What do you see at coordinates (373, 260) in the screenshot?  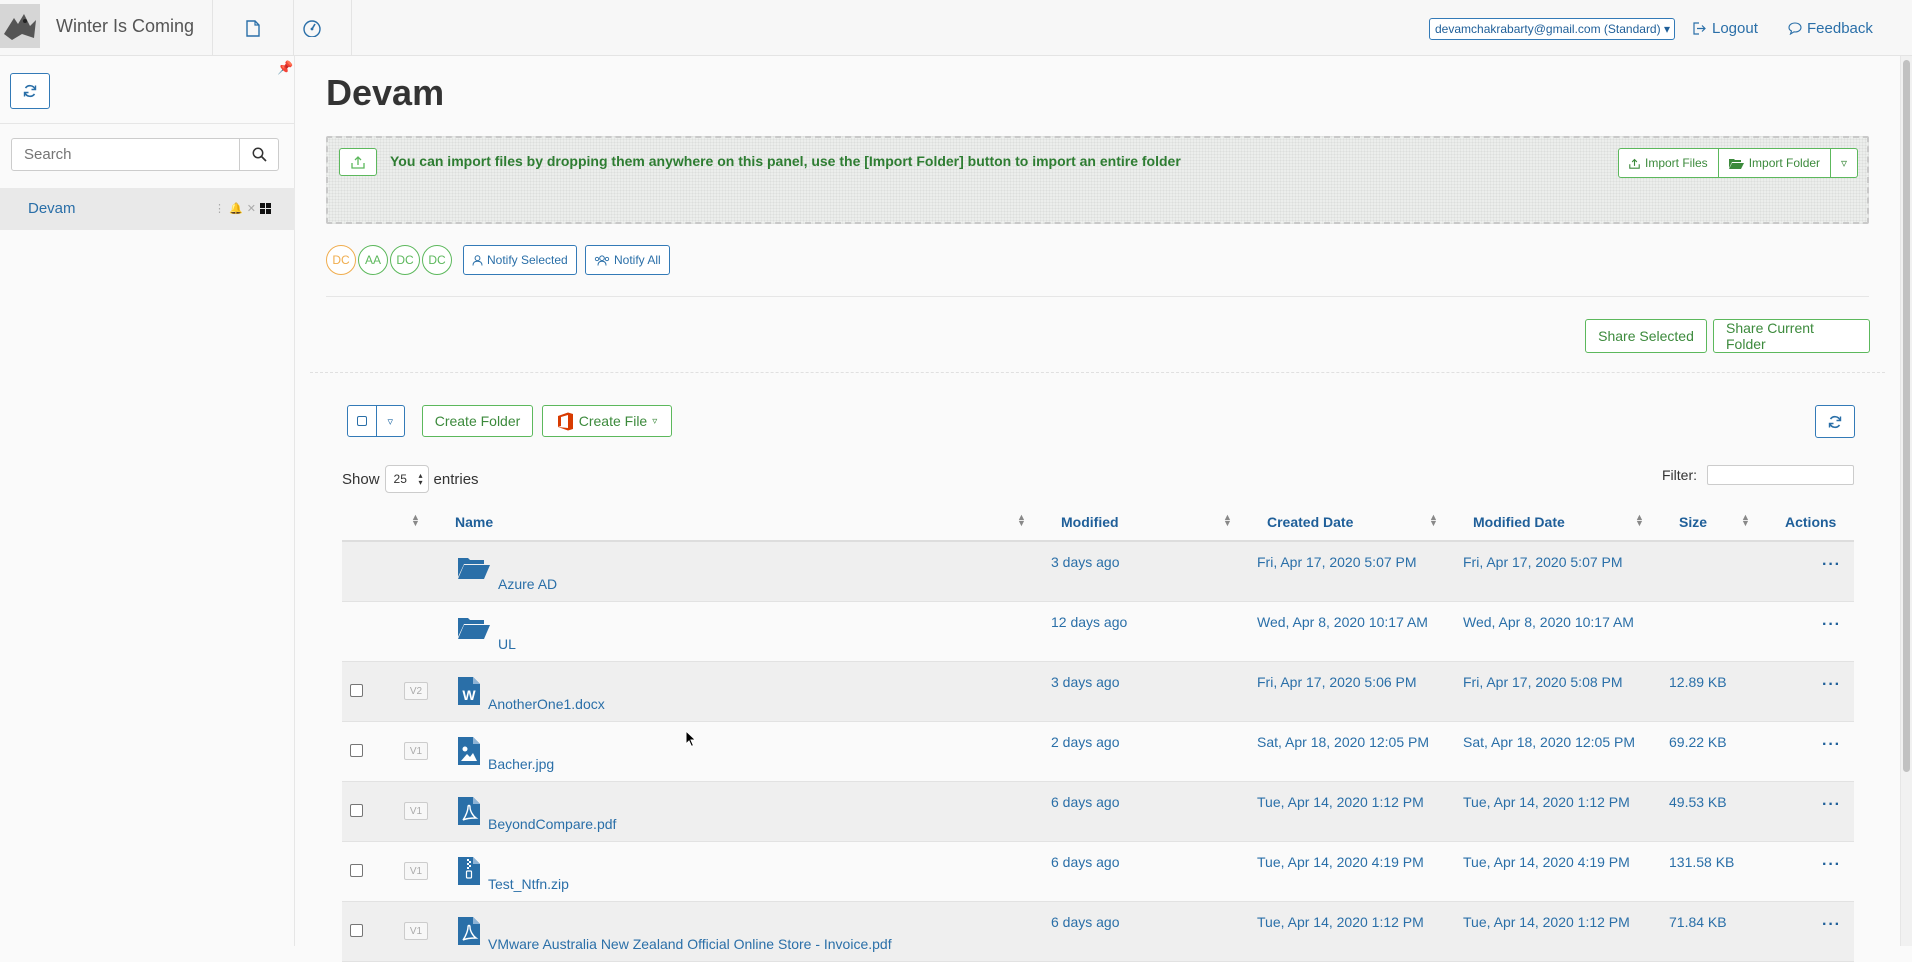 I see `avatar: AA` at bounding box center [373, 260].